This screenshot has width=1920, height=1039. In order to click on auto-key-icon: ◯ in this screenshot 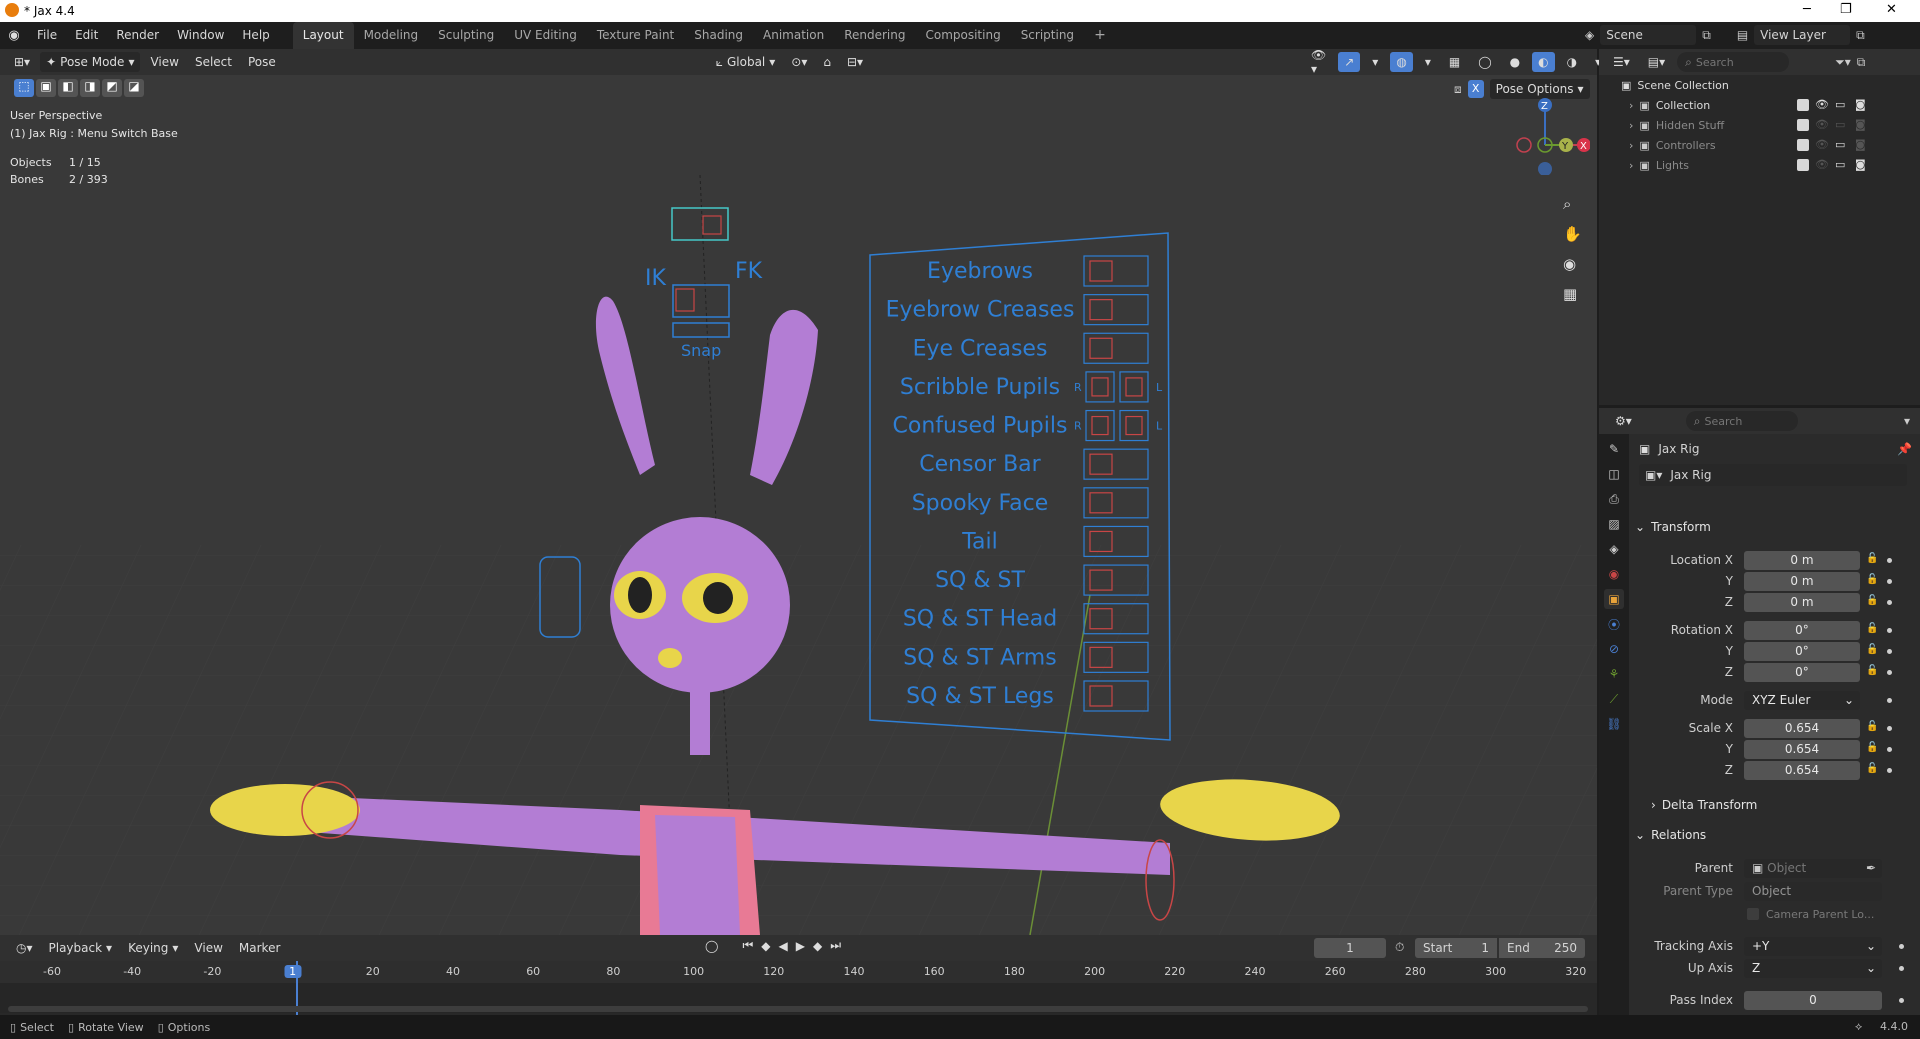, I will do `click(711, 946)`.